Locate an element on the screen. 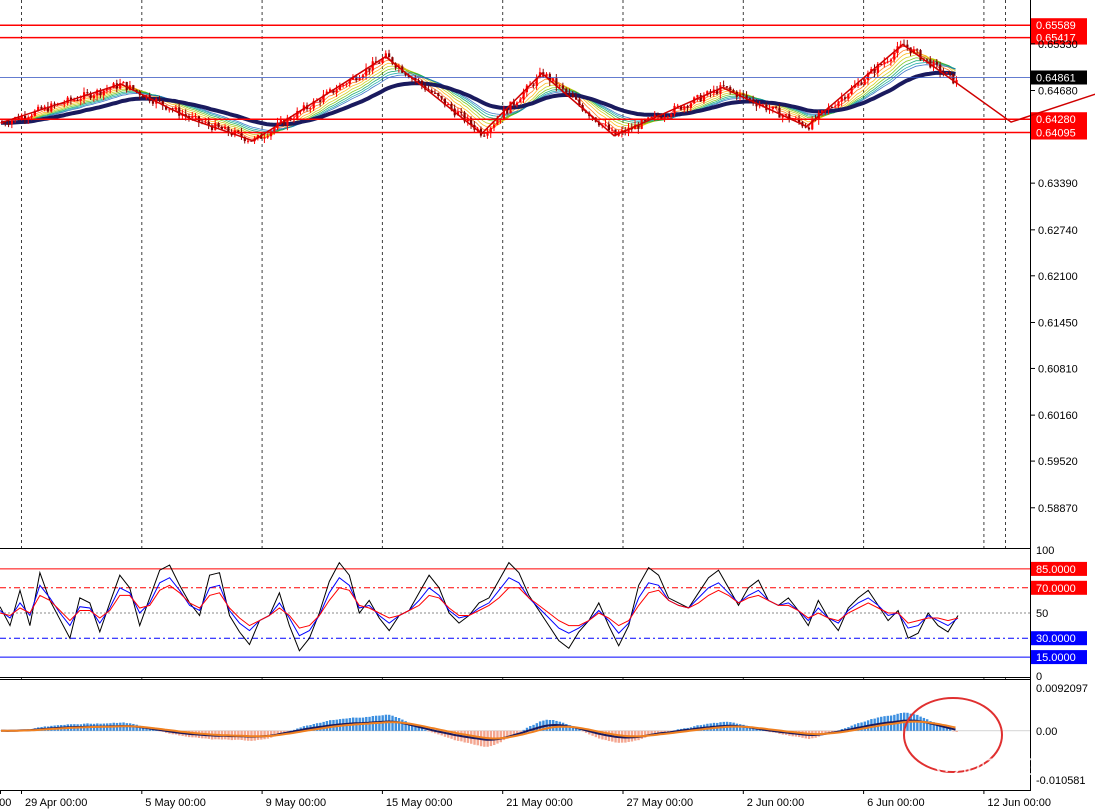 The height and width of the screenshot is (810, 1095). price-tick-label: 0.60160 is located at coordinates (1058, 416).